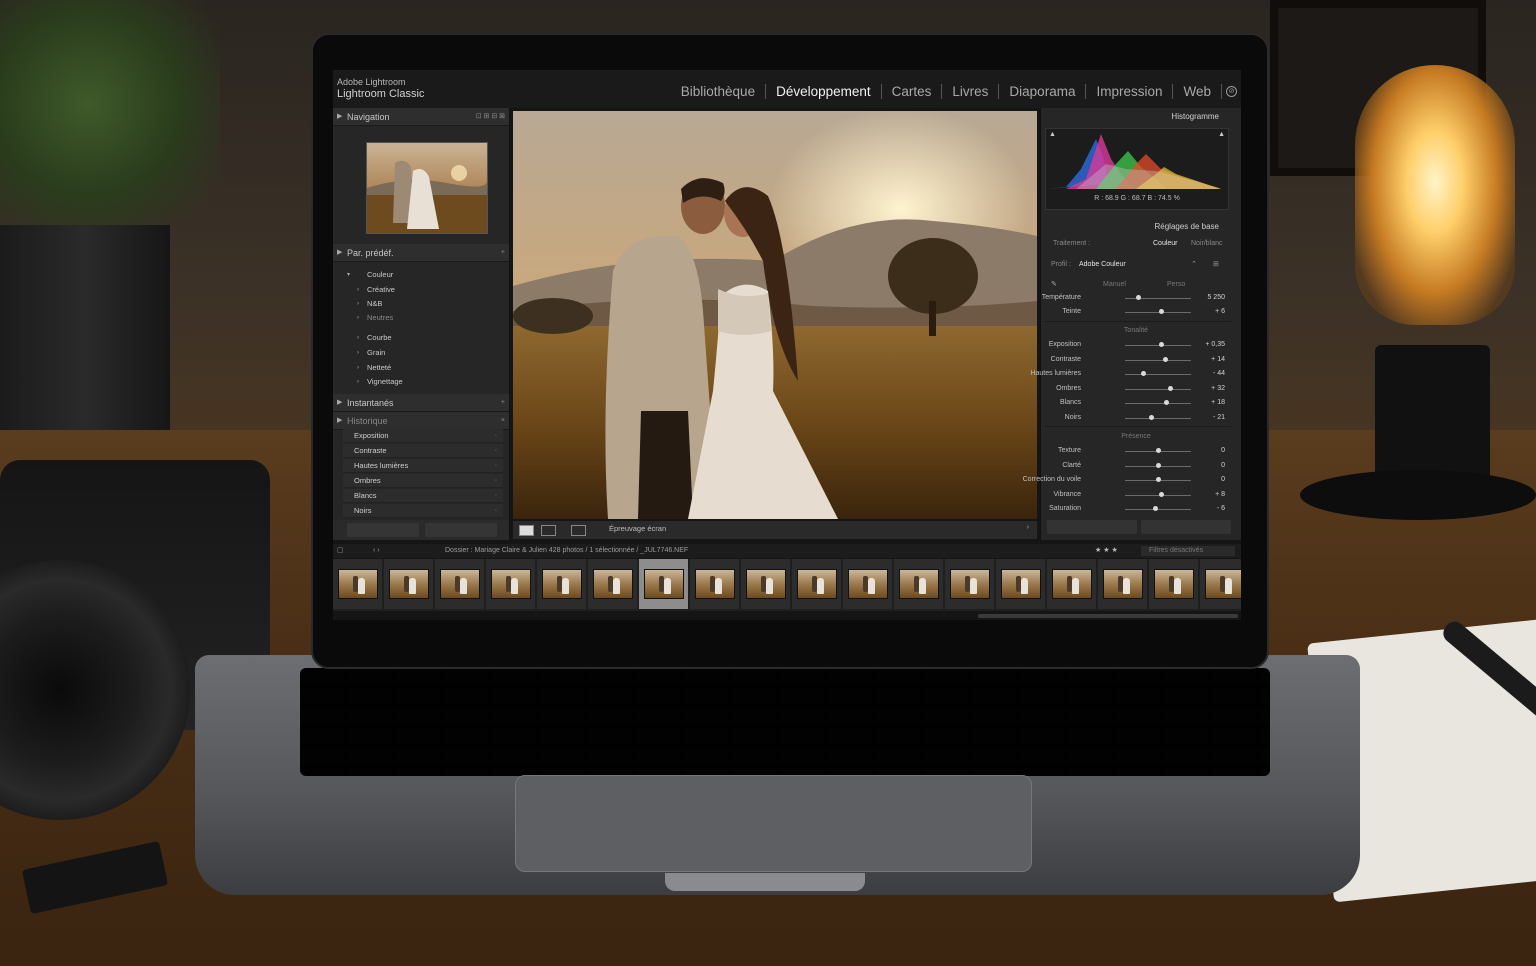  I want to click on history-item: Contraste ◦, so click(423, 451).